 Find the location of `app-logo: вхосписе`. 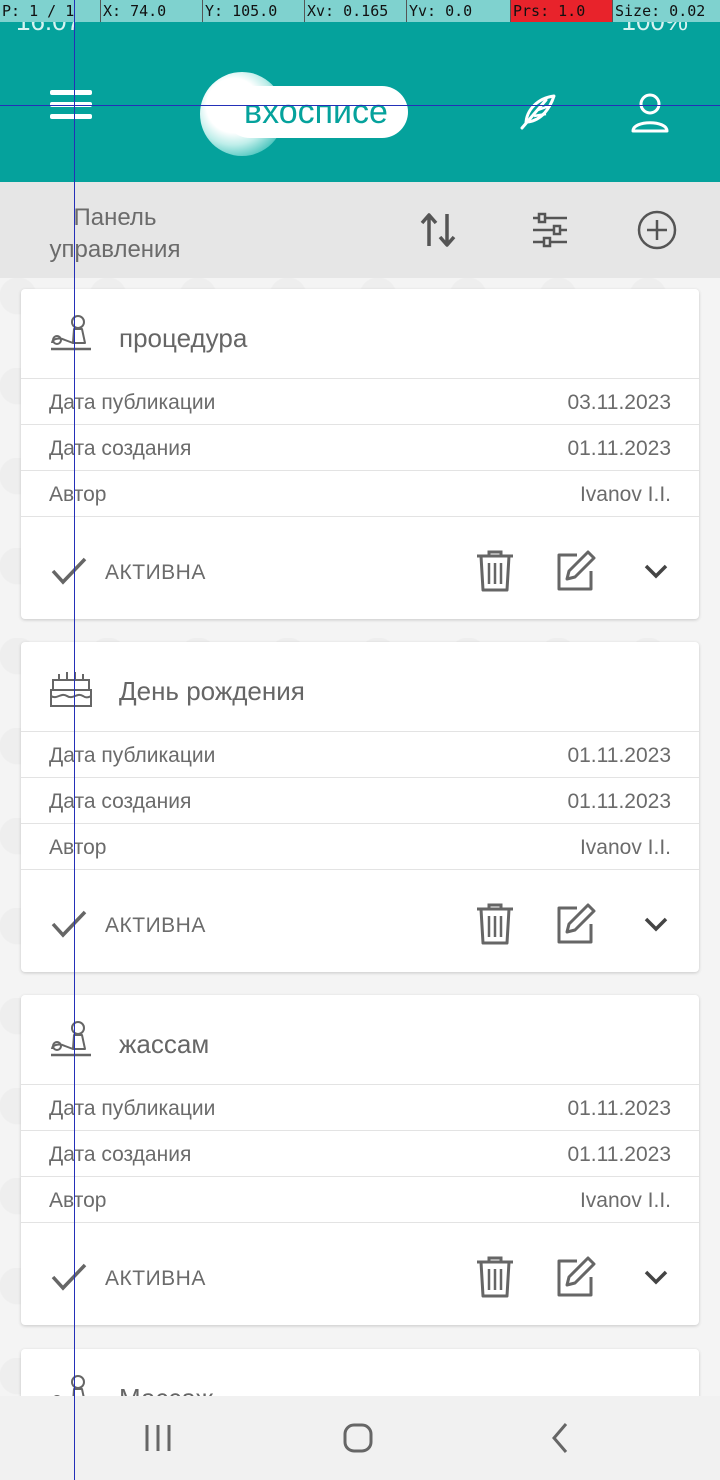

app-logo: вхосписе is located at coordinates (305, 114).